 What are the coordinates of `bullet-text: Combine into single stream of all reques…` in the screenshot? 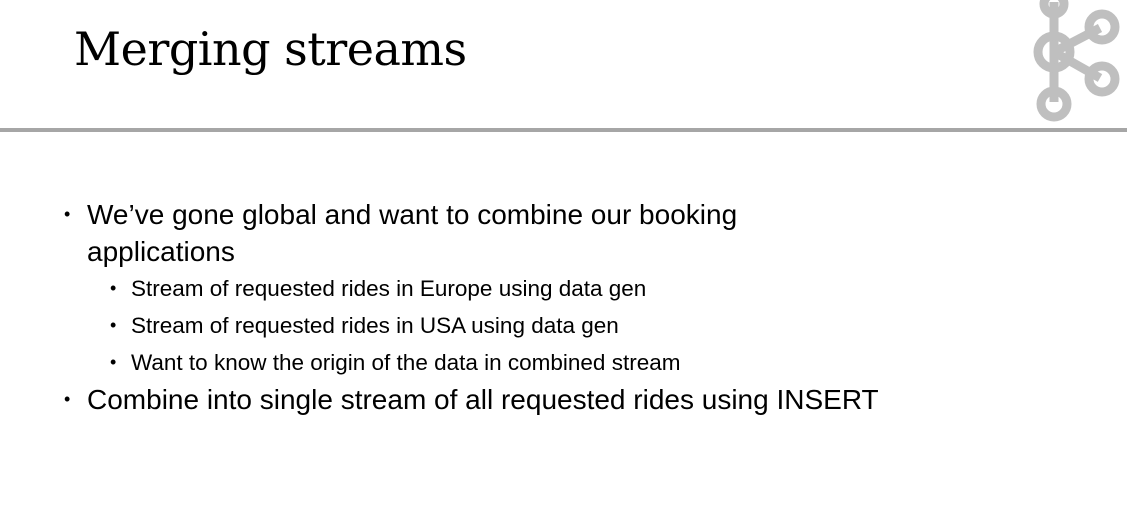 It's located at (483, 399).